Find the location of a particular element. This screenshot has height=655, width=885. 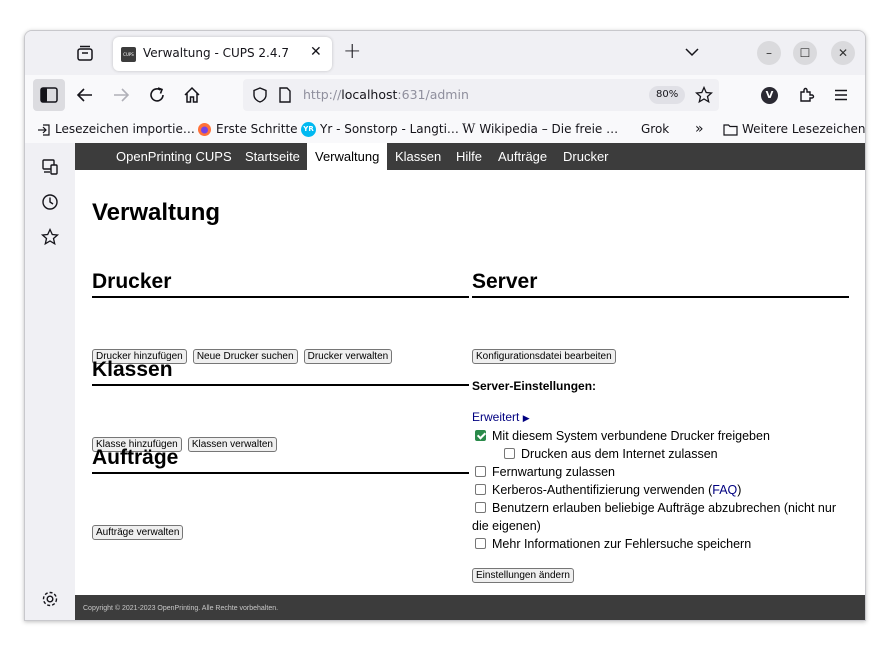

advanced-link-text: Erweitert is located at coordinates (496, 417).